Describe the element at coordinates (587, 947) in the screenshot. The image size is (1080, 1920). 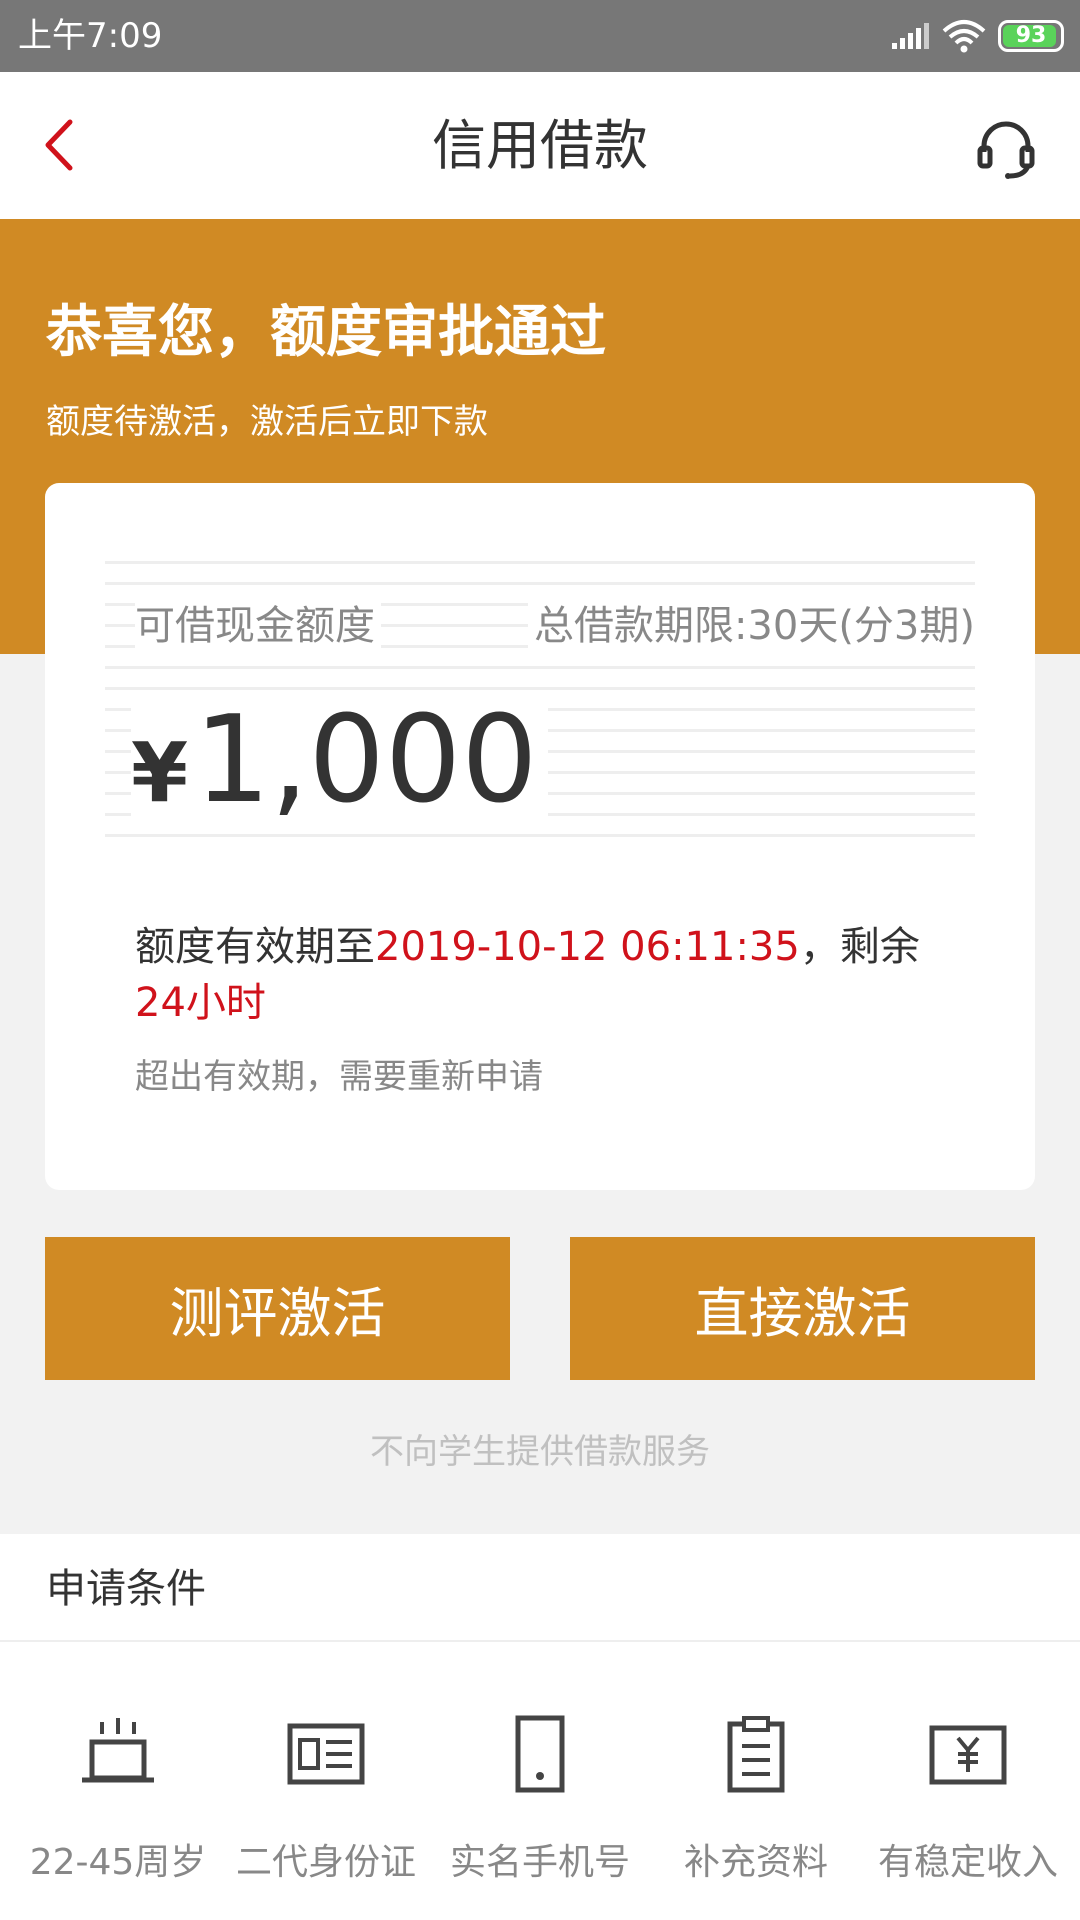
I see `validity-date: 2019-10-12 06:11:35` at that location.